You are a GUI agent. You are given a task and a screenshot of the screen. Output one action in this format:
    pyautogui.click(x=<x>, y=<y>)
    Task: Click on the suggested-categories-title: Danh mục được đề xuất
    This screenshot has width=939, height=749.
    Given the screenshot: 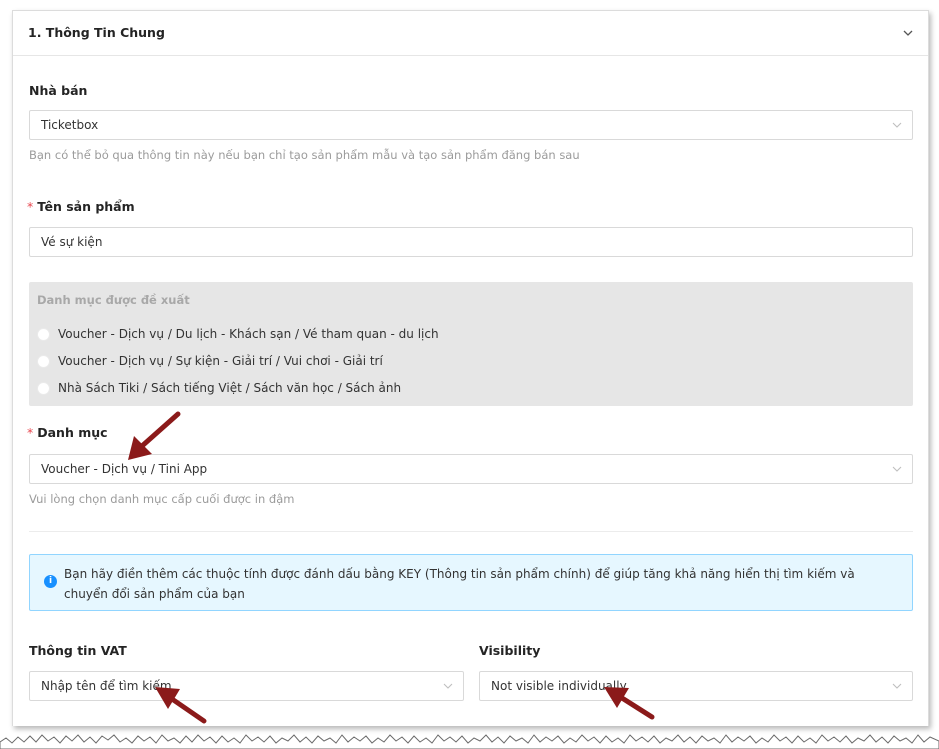 What is the action you would take?
    pyautogui.click(x=113, y=300)
    